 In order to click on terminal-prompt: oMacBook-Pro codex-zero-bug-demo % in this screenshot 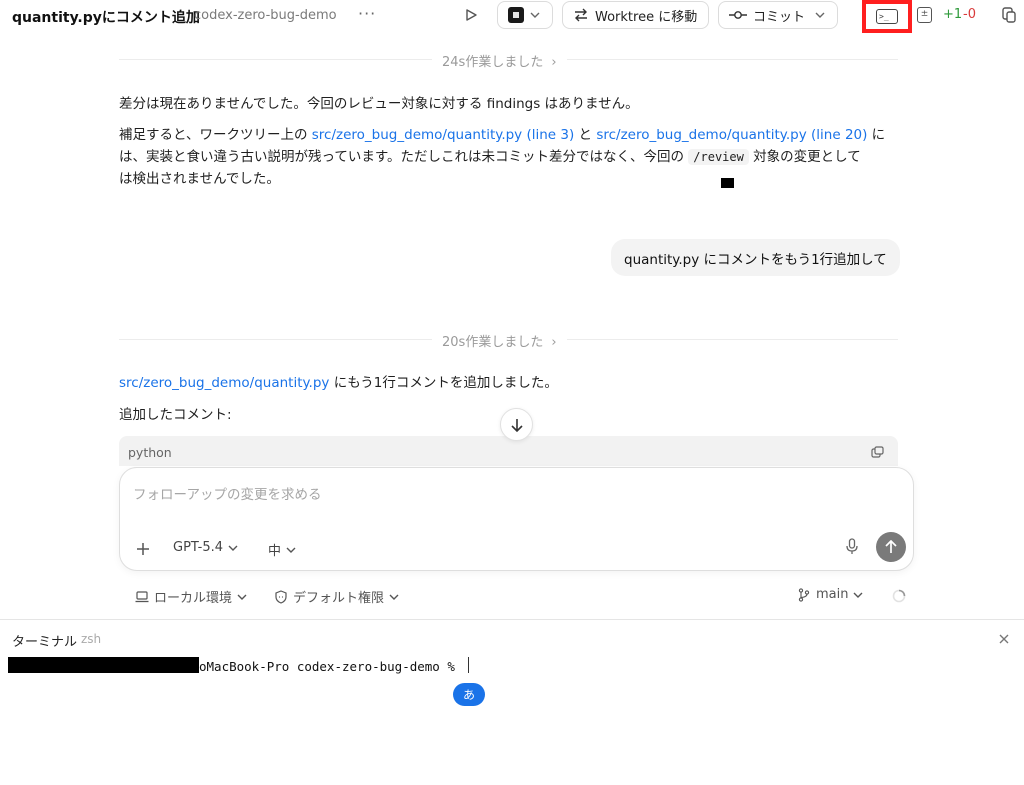, I will do `click(327, 666)`.